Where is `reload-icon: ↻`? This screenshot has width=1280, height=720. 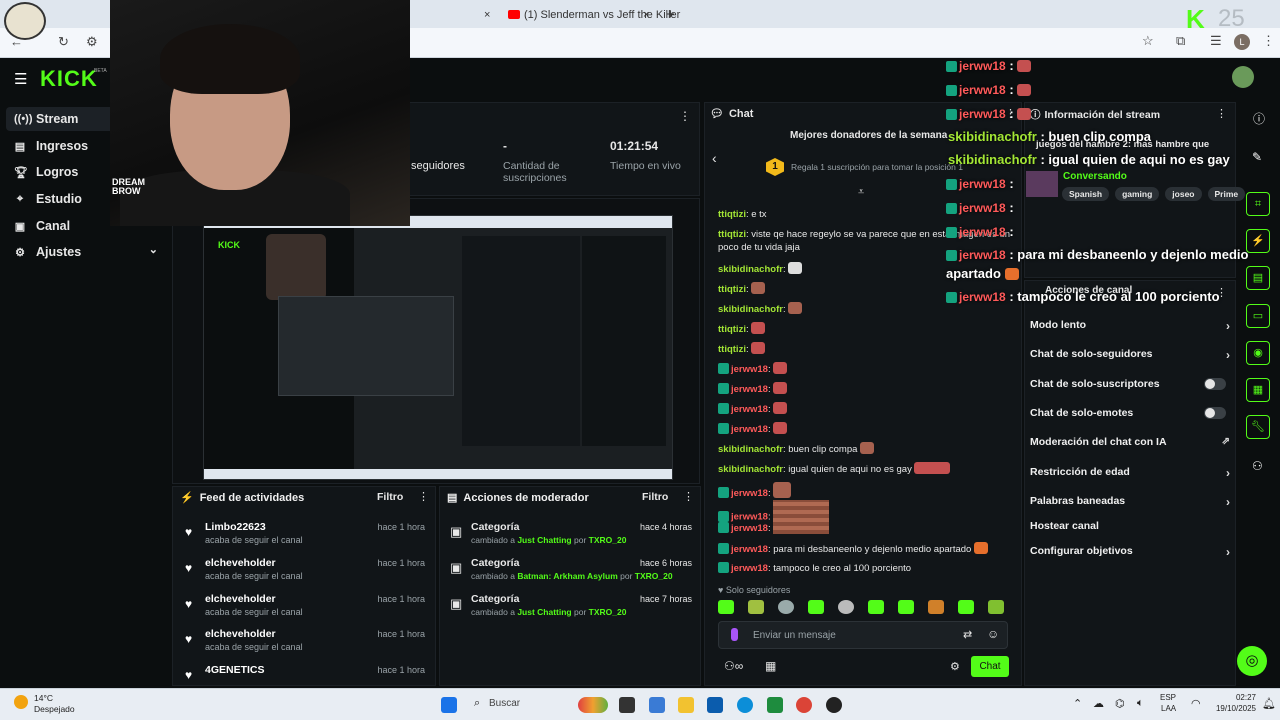 reload-icon: ↻ is located at coordinates (63, 42).